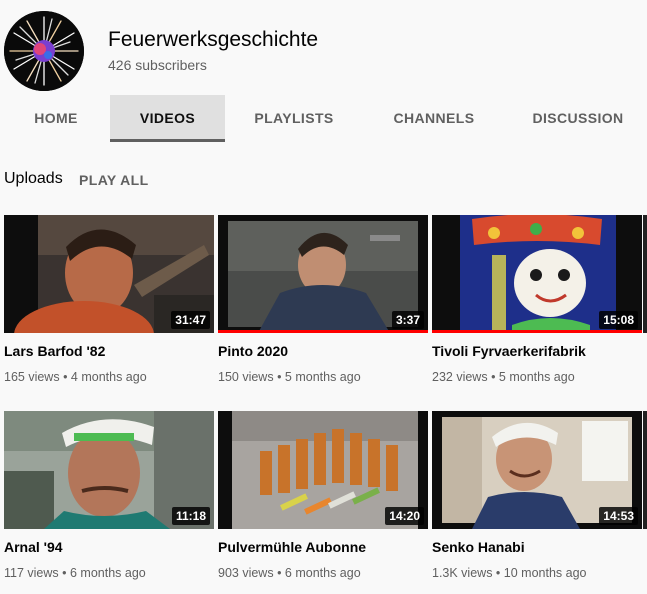 This screenshot has height=594, width=647. What do you see at coordinates (462, 573) in the screenshot?
I see `video-views: 1.3K views` at bounding box center [462, 573].